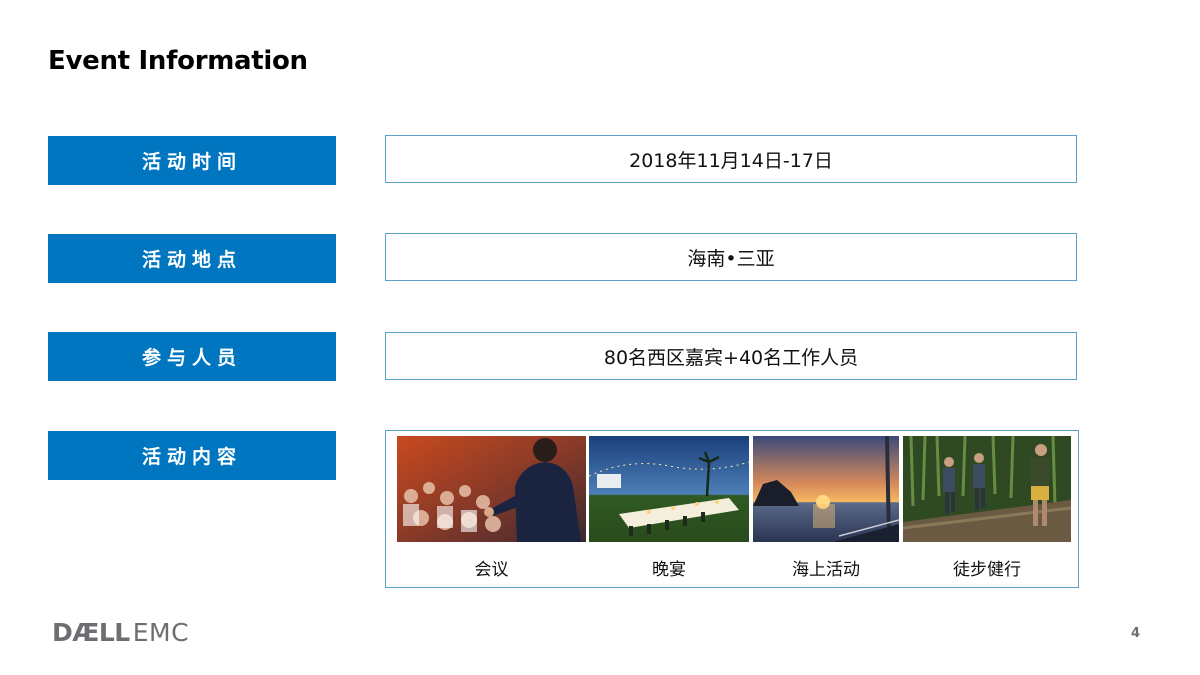  What do you see at coordinates (987, 570) in the screenshot?
I see `activity-caption-hiking: 徒步健行` at bounding box center [987, 570].